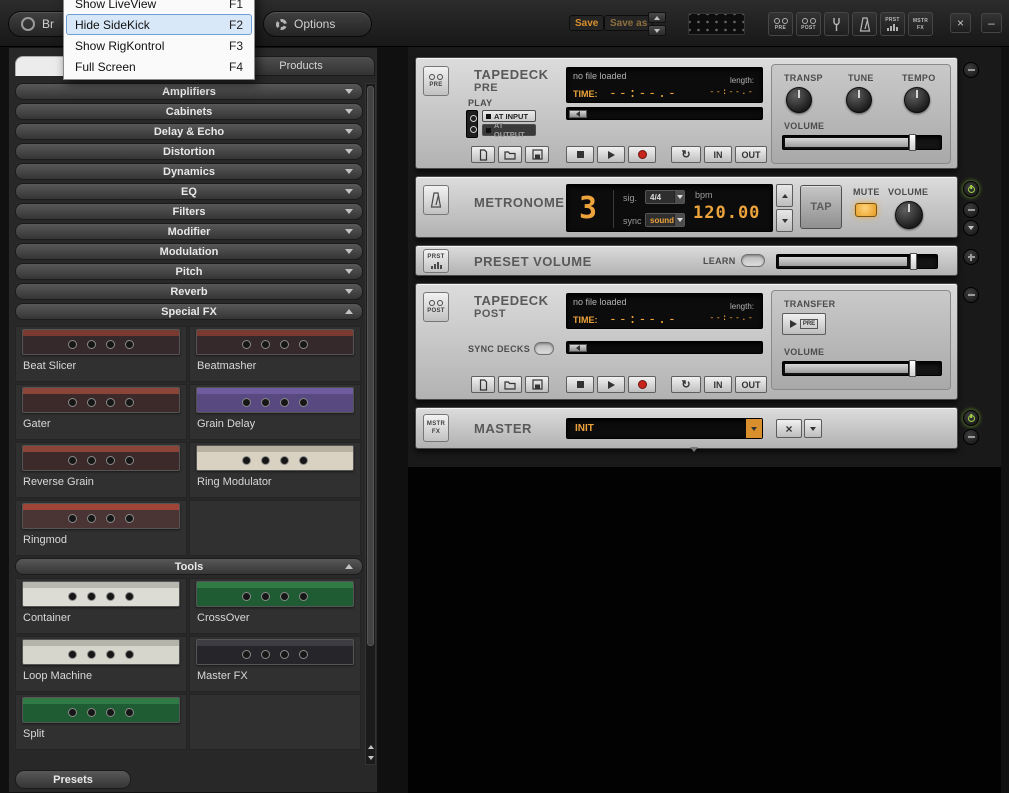 Image resolution: width=1009 pixels, height=793 pixels. Describe the element at coordinates (920, 24) in the screenshot. I see `quick-master-fx-button: MSTR FX` at that location.